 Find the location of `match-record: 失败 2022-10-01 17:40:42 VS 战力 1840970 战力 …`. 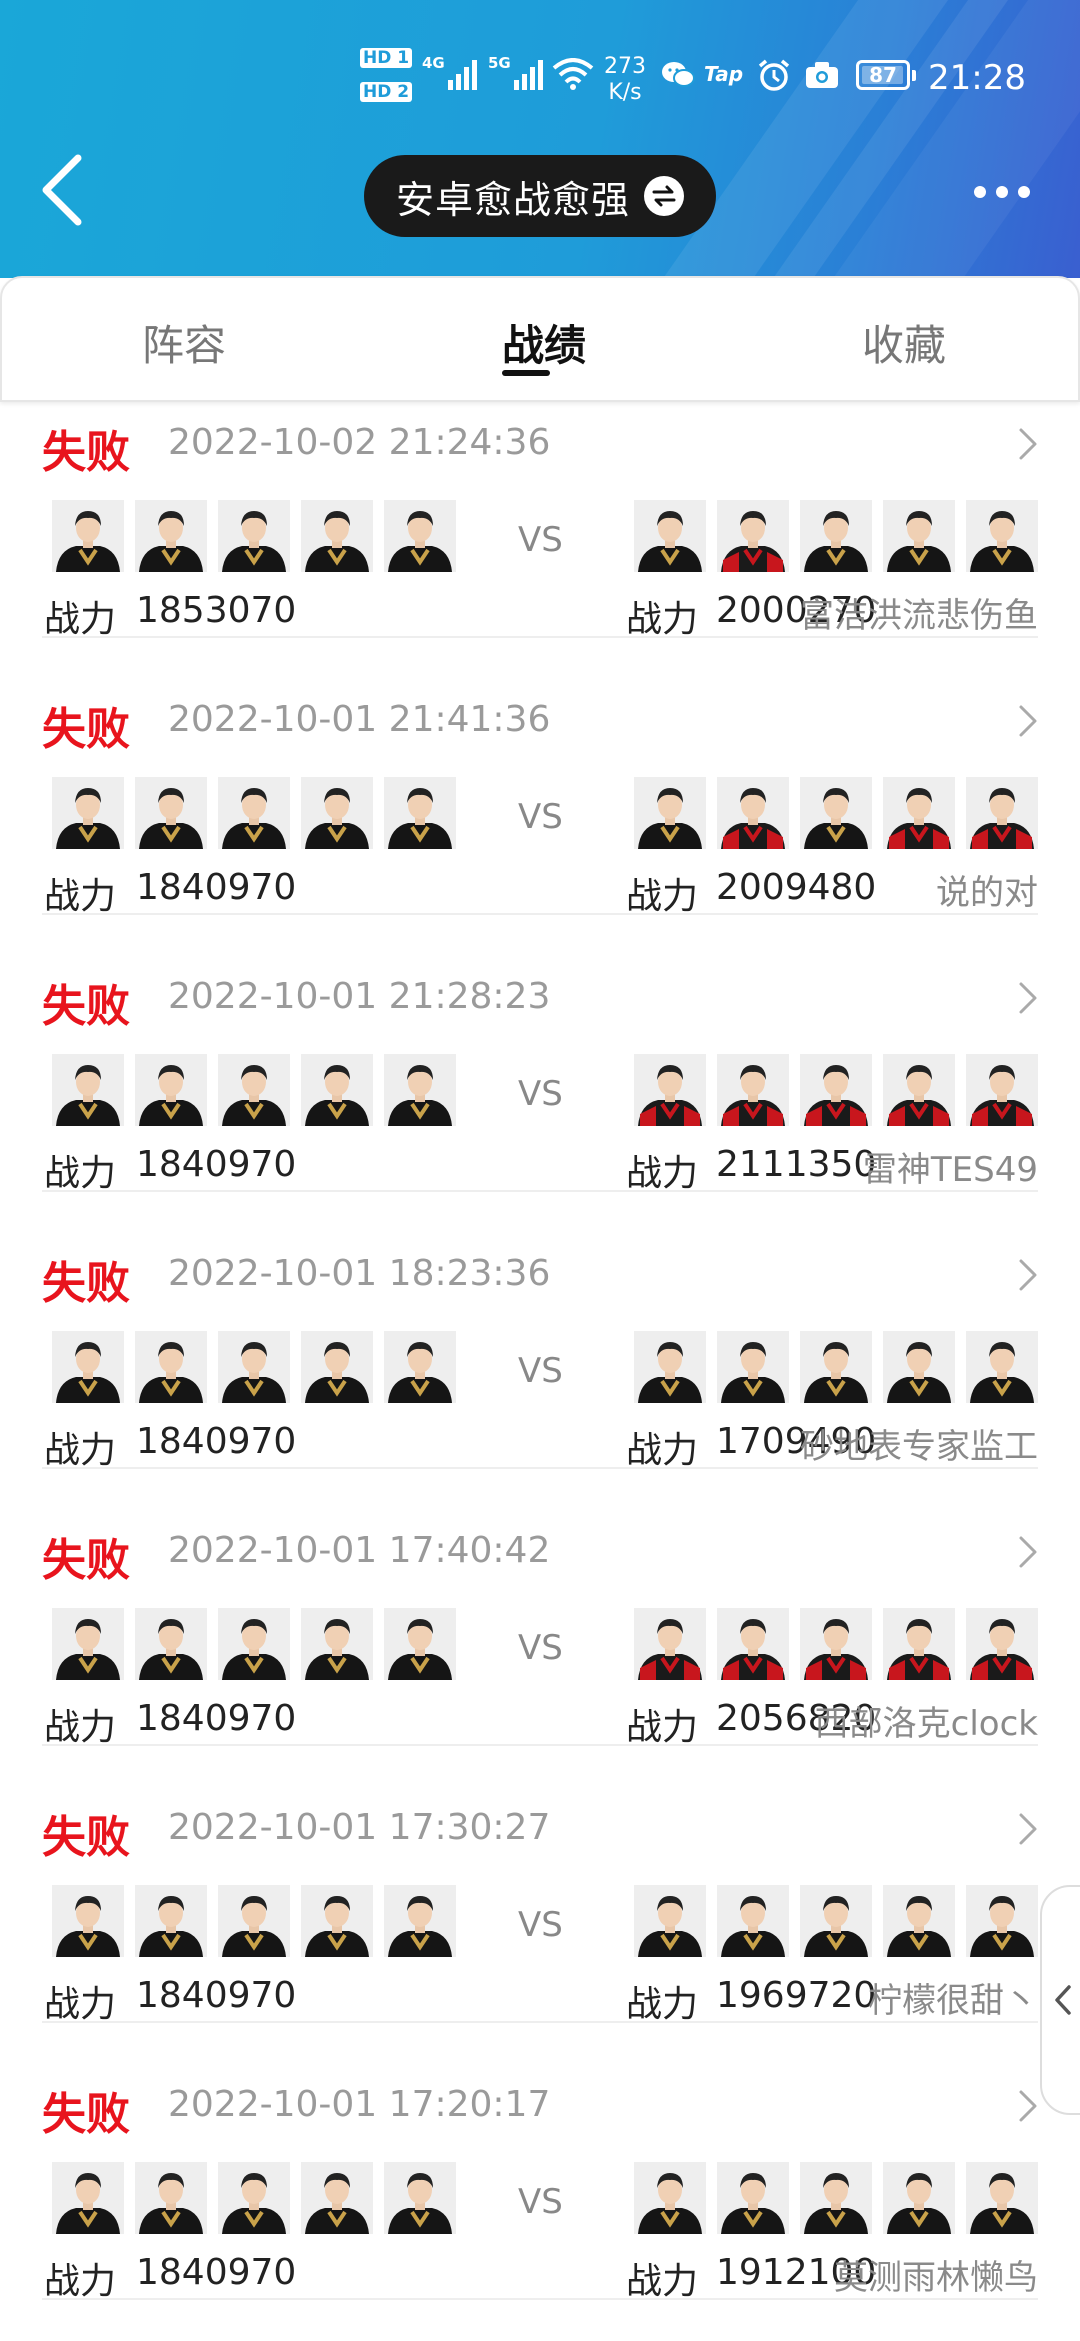

match-record: 失败 2022-10-01 17:40:42 VS 战力 1840970 战力 … is located at coordinates (540, 1648).